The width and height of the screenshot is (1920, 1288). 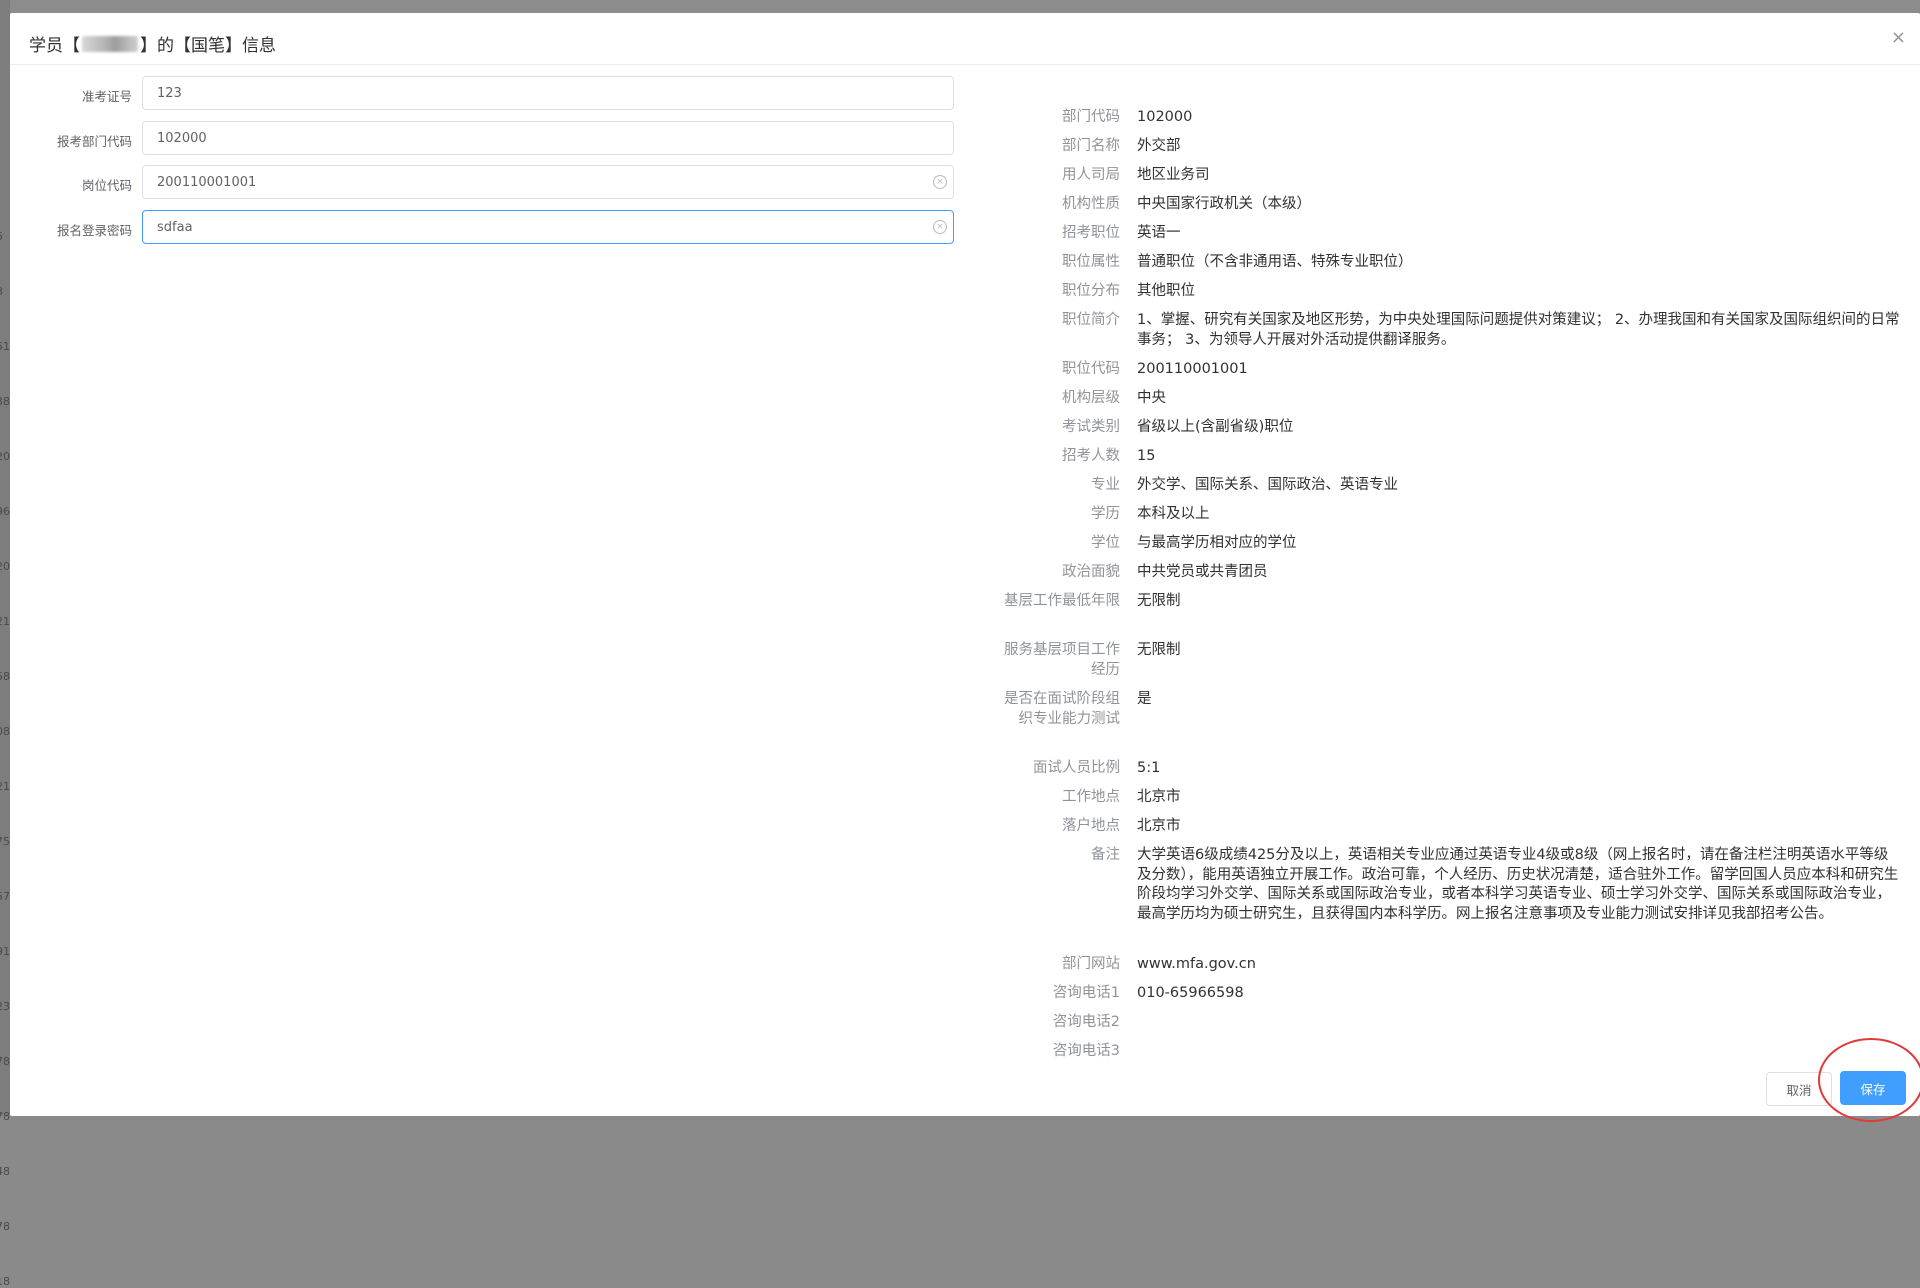 I want to click on dialog-title: 学员【 】的【国笔】信息, so click(x=152, y=43).